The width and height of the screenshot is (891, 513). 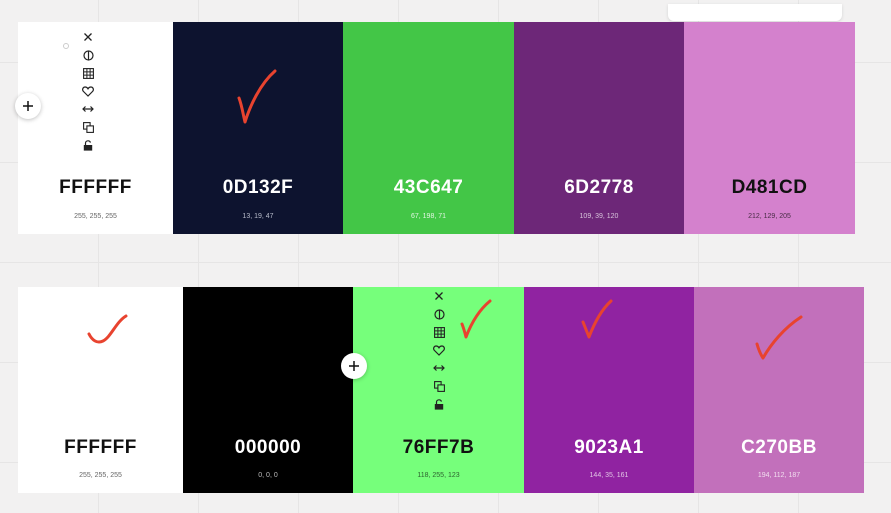 What do you see at coordinates (438, 447) in the screenshot?
I see `hex-label: 76FF7B` at bounding box center [438, 447].